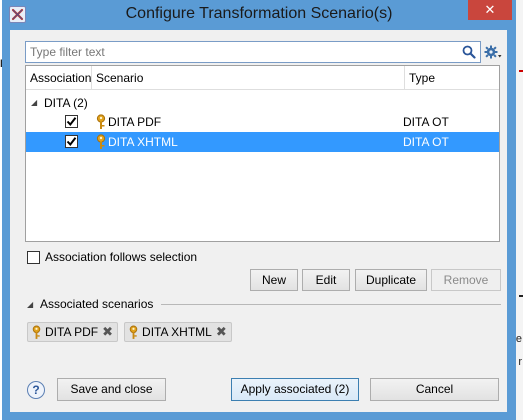 This screenshot has height=420, width=523. What do you see at coordinates (518, 339) in the screenshot?
I see `background-text: e` at bounding box center [518, 339].